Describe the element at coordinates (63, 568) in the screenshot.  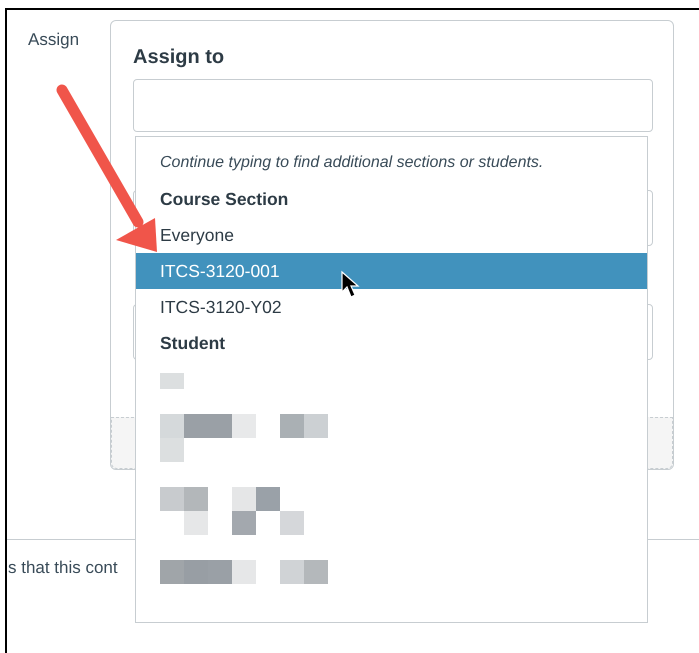
I see `description-text: s that this cont` at that location.